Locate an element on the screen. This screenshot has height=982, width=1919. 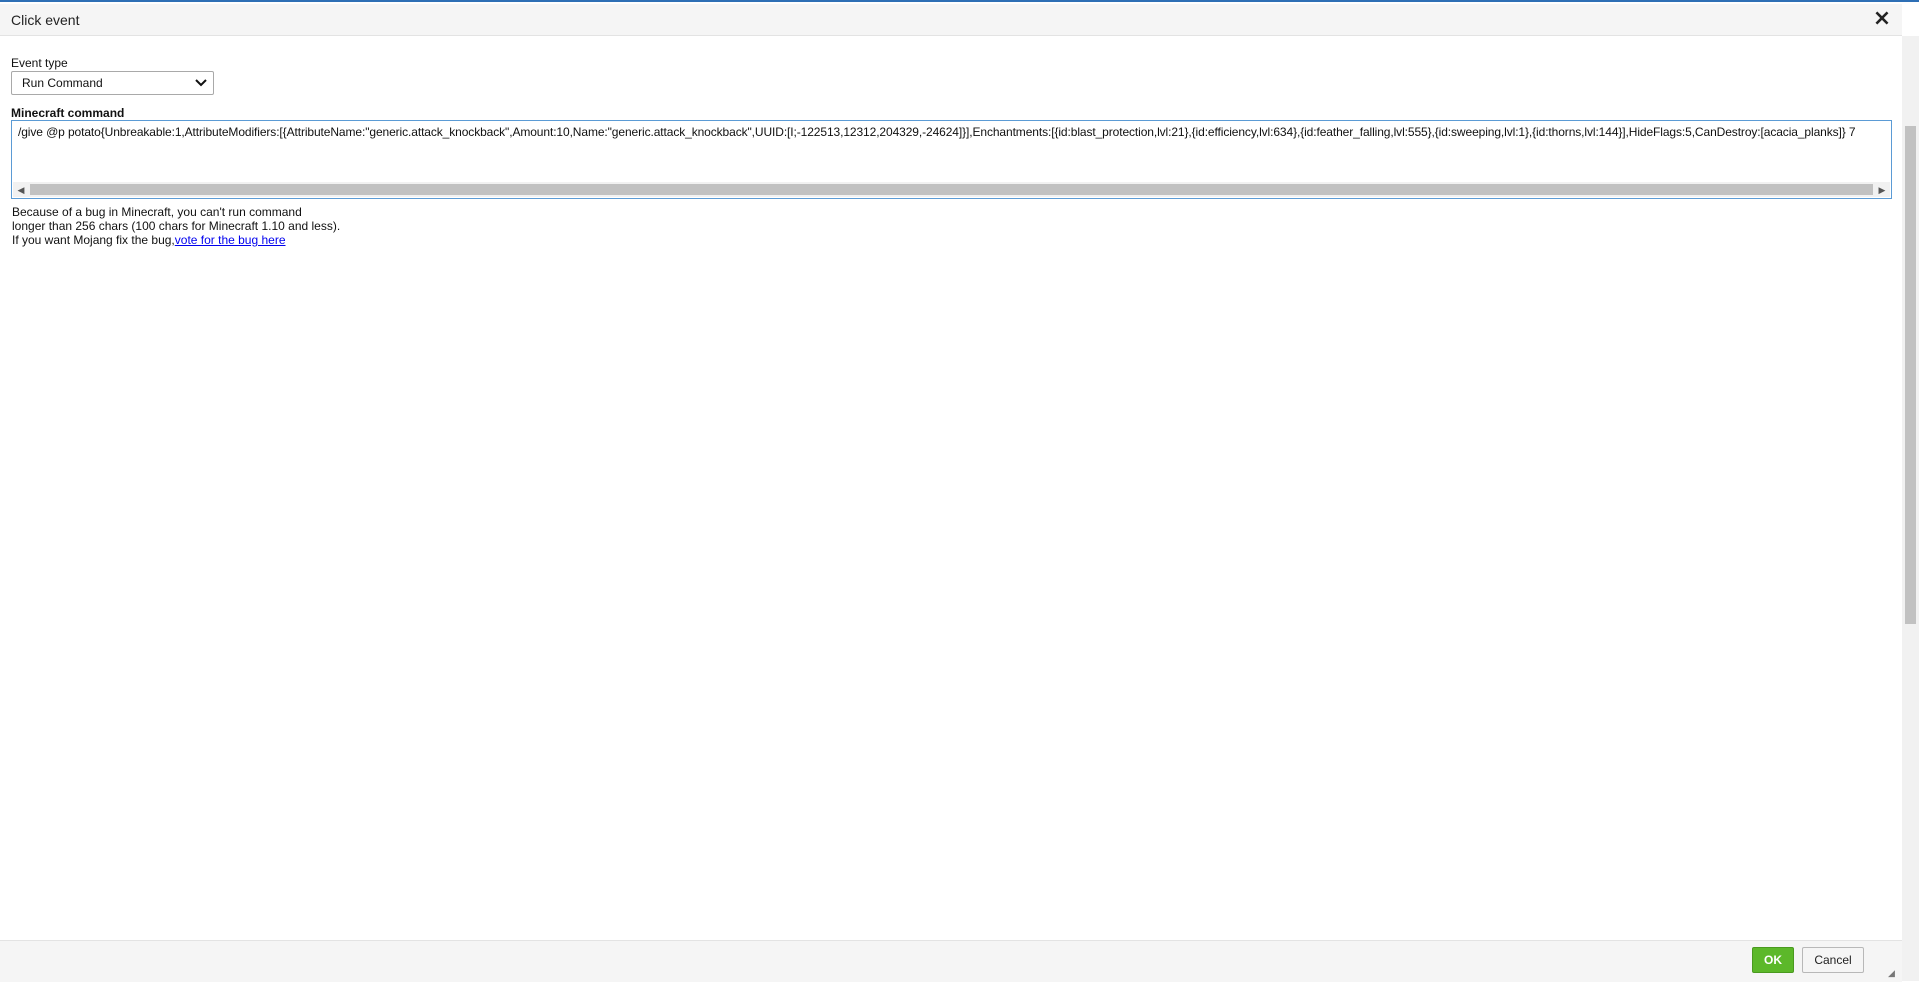
close-icon: × is located at coordinates (1882, 19).